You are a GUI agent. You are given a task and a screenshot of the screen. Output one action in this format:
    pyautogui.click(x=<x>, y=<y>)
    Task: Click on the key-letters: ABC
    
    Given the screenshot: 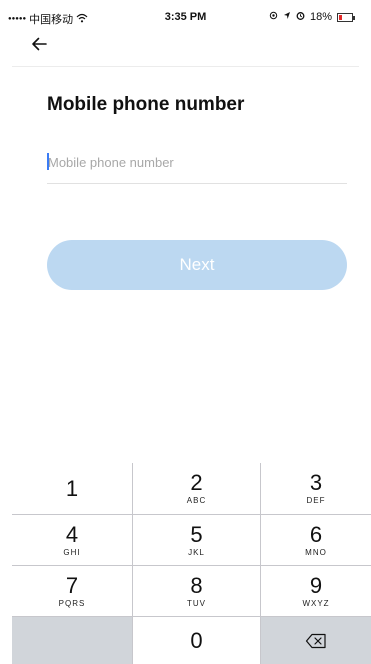 What is the action you would take?
    pyautogui.click(x=196, y=500)
    